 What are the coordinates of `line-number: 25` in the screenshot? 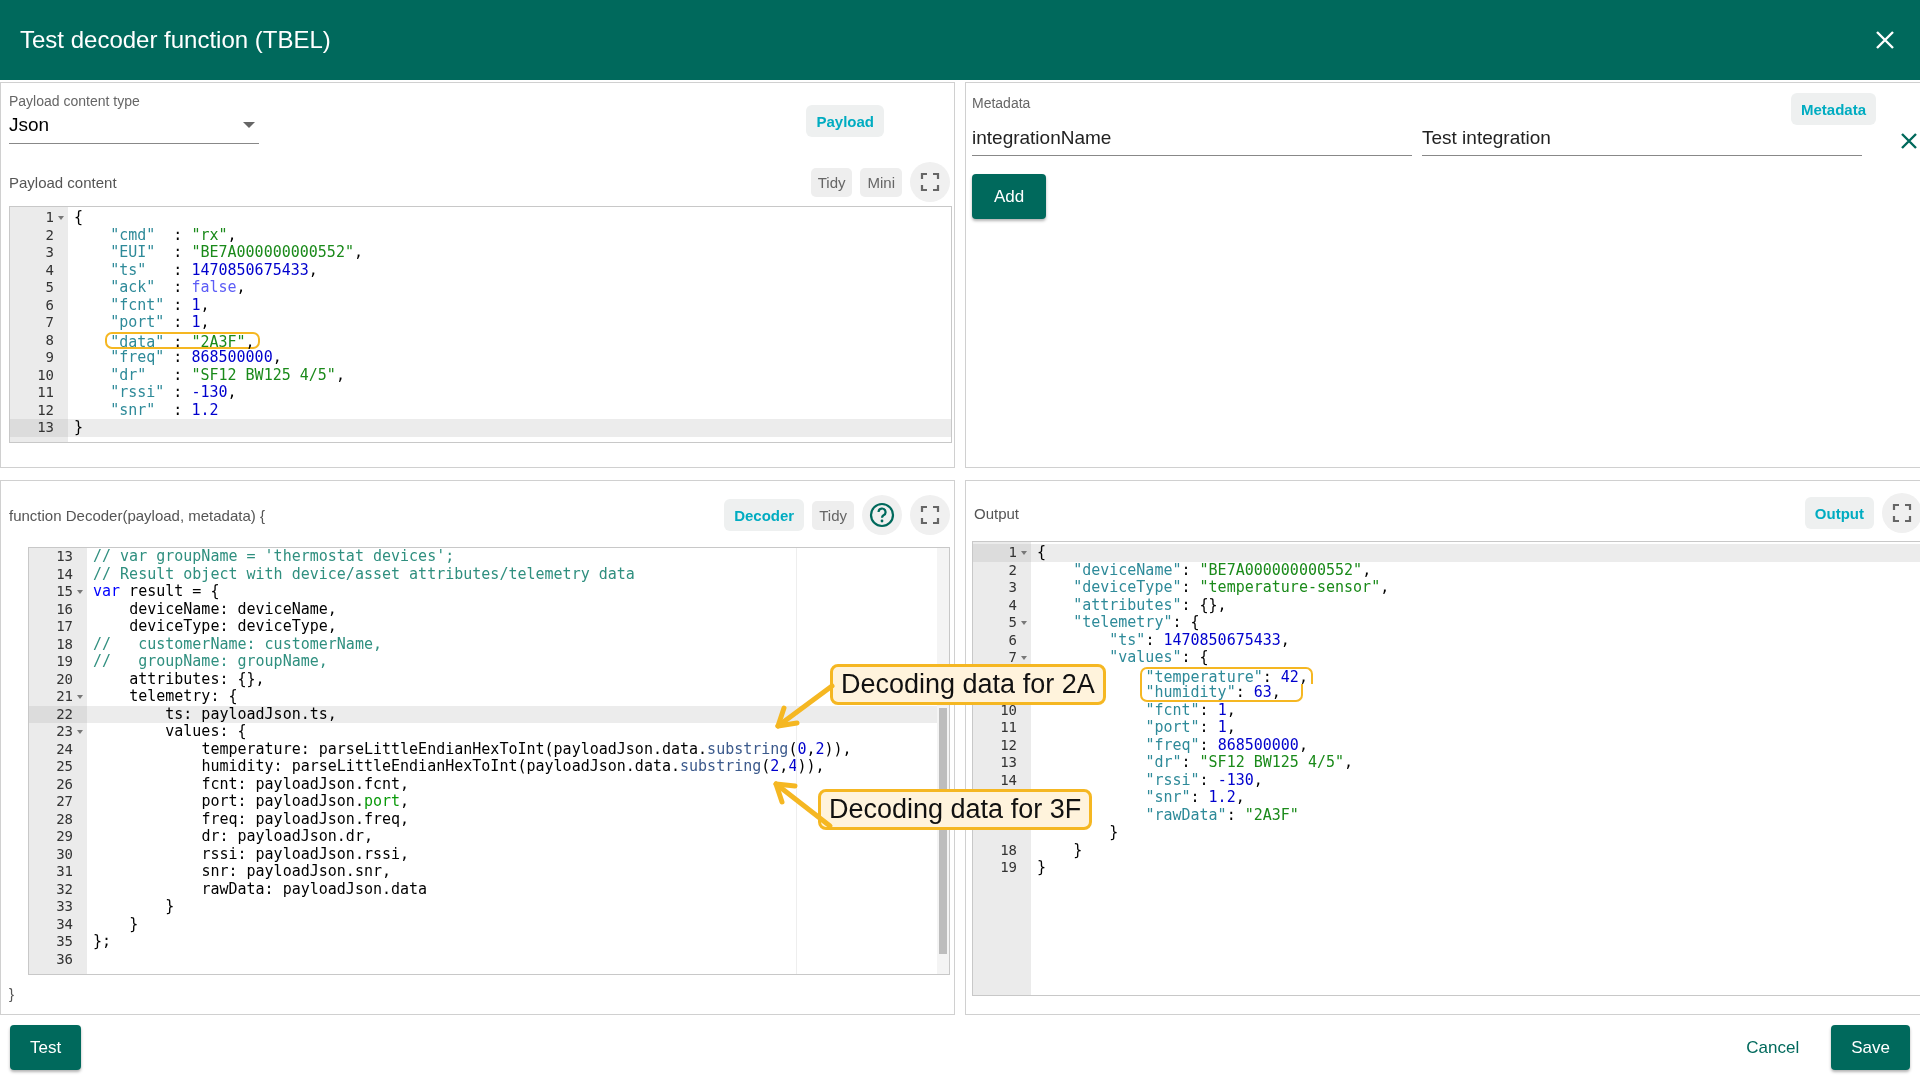 It's located at (64, 767).